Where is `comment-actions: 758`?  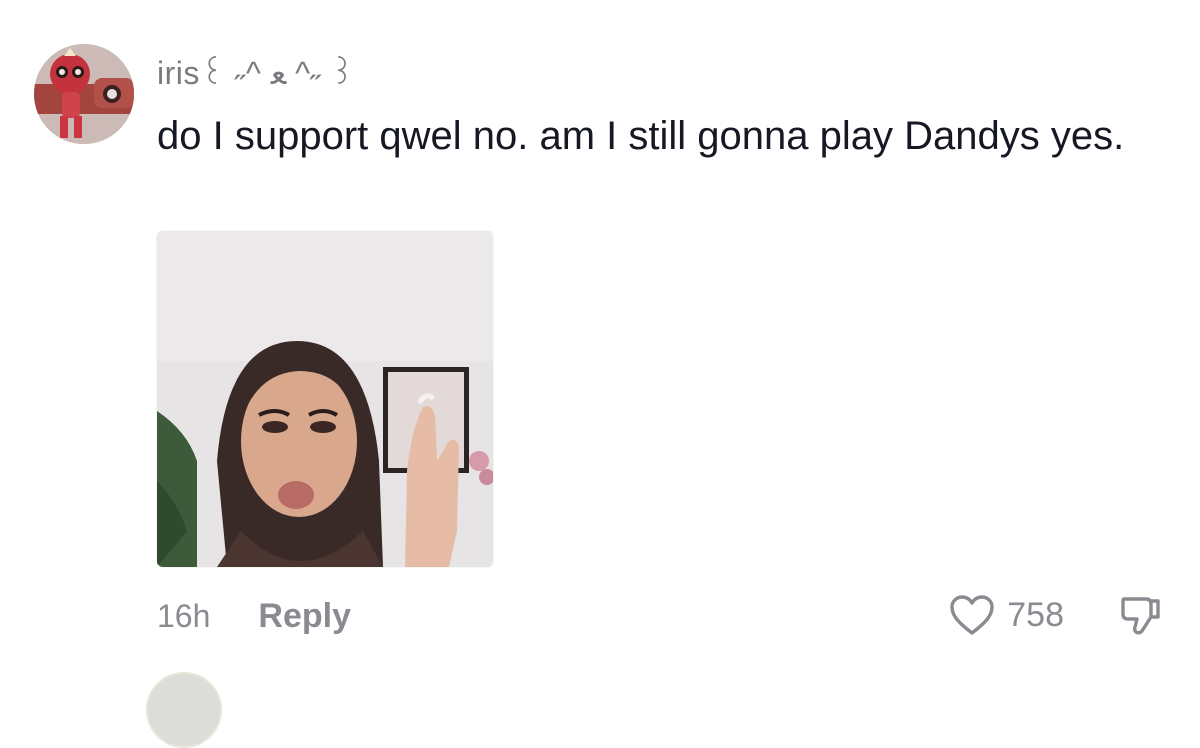 comment-actions: 758 is located at coordinates (1055, 615).